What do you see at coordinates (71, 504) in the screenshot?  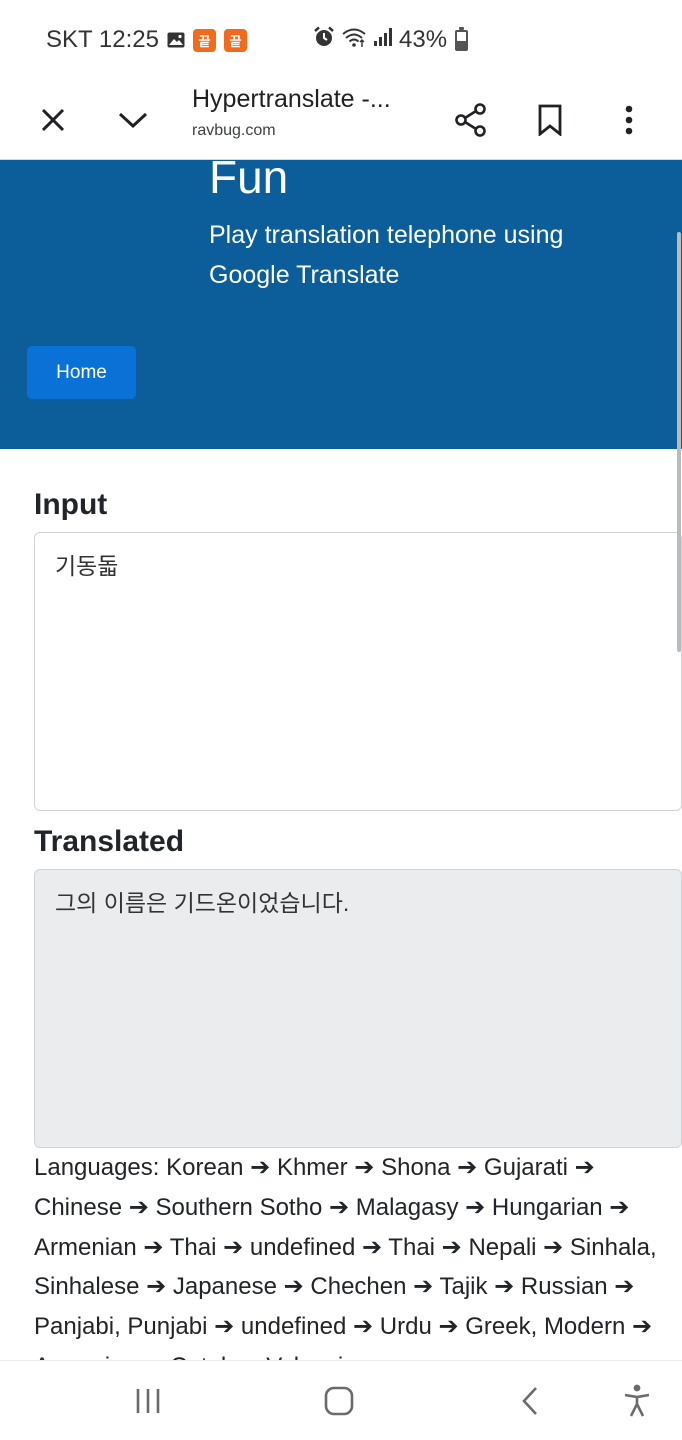 I see `input-label: Input` at bounding box center [71, 504].